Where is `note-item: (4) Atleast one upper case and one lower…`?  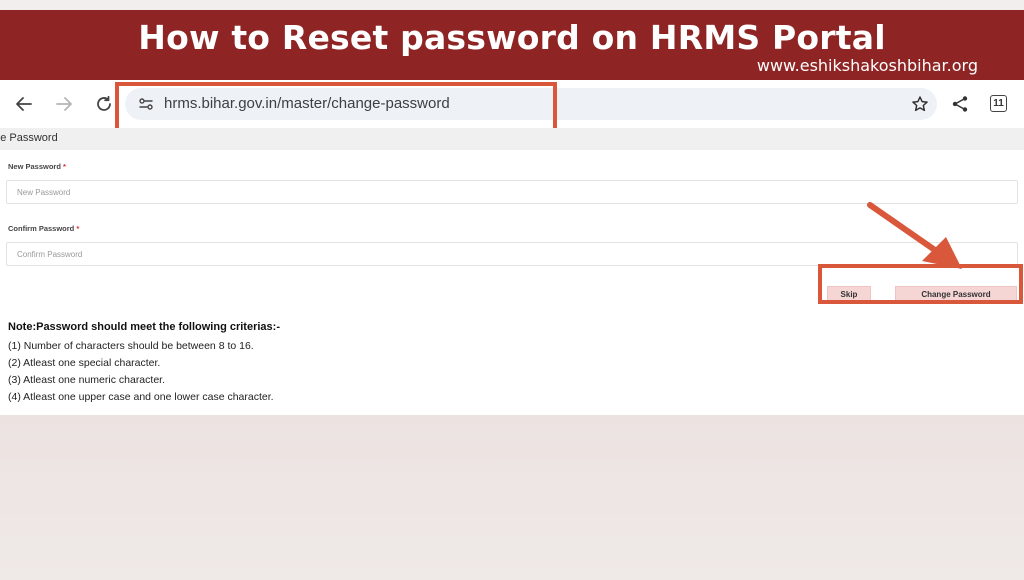
note-item: (4) Atleast one upper case and one lower… is located at coordinates (141, 397).